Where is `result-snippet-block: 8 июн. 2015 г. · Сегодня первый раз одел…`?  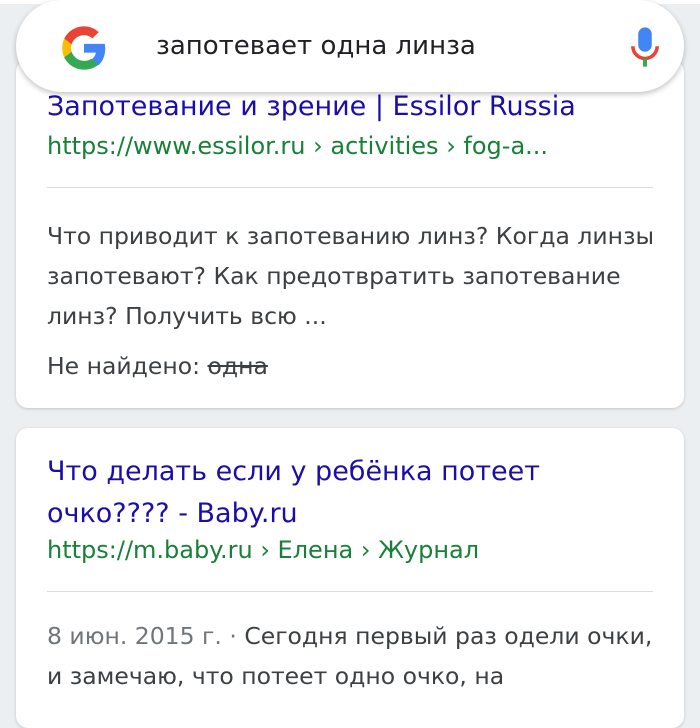 result-snippet-block: 8 июн. 2015 г. · Сегодня первый раз одел… is located at coordinates (353, 656).